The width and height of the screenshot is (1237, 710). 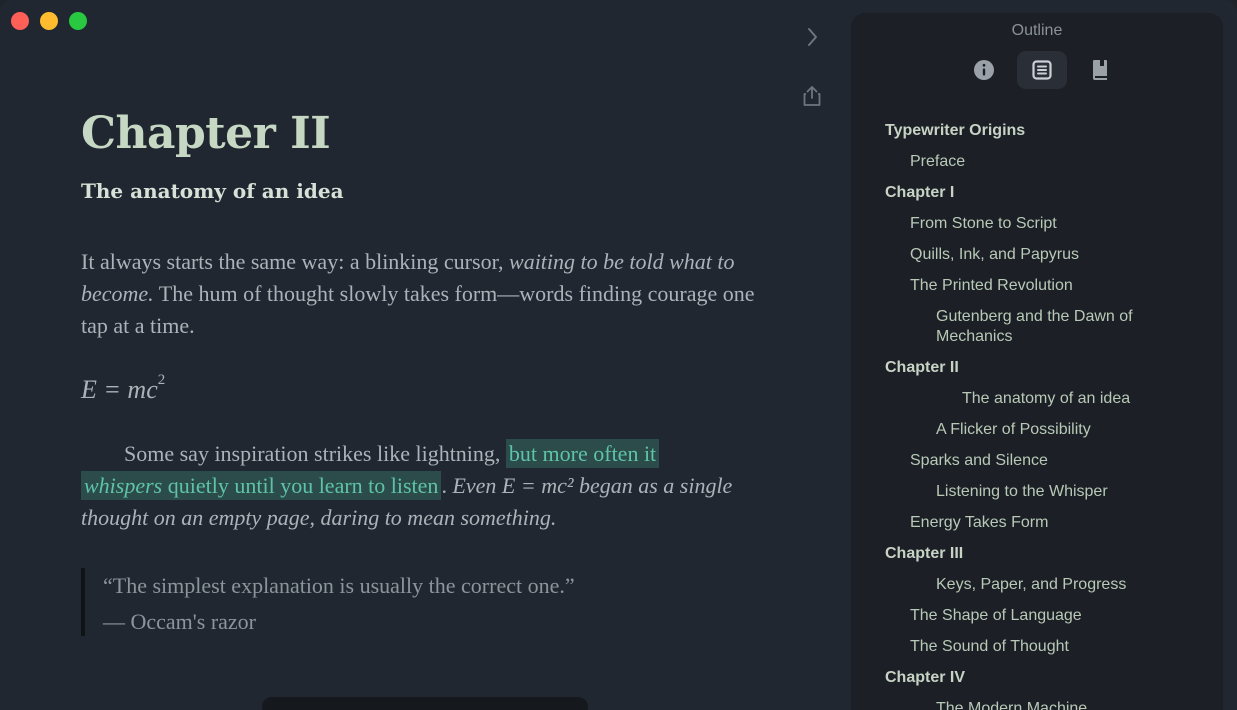 I want to click on outline-item: The Modern Machine, so click(x=1046, y=704).